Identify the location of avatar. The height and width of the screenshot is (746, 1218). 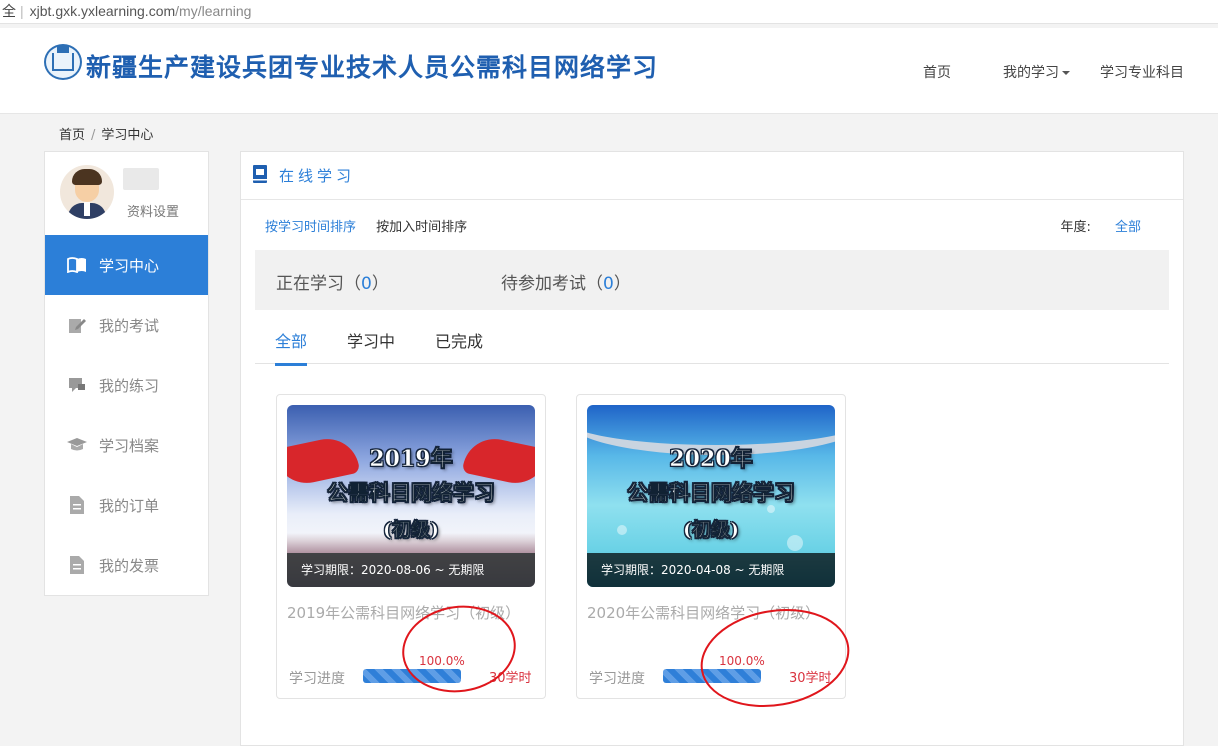
(87, 192).